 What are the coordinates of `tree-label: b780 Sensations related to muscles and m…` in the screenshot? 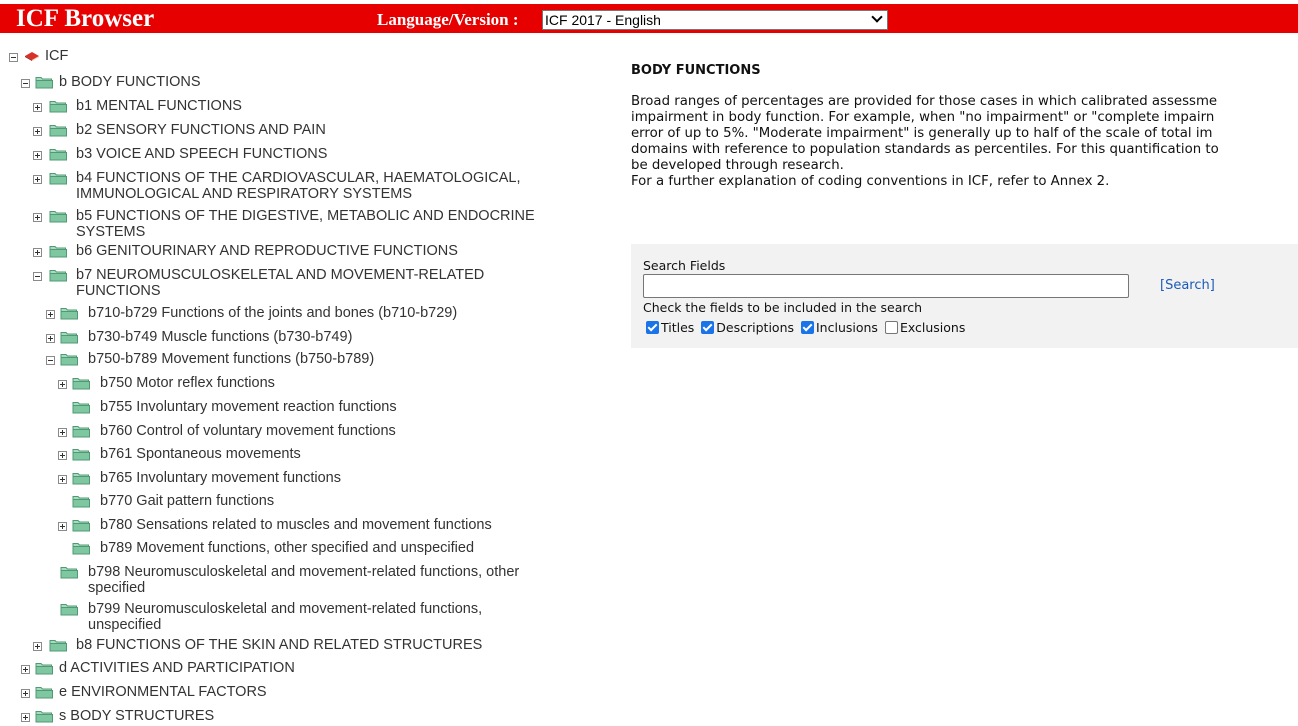 It's located at (296, 525).